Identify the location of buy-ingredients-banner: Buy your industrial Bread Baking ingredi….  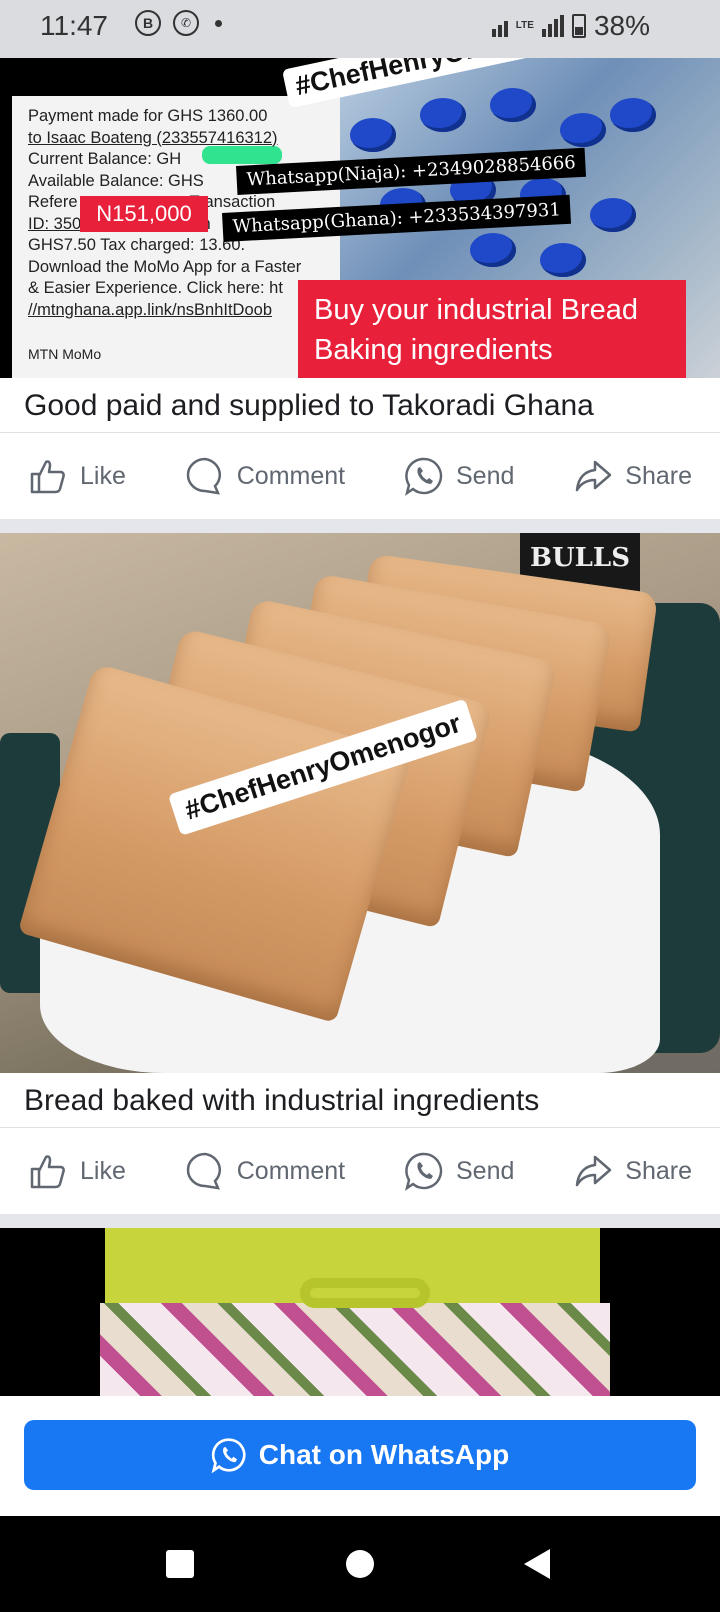
(492, 329).